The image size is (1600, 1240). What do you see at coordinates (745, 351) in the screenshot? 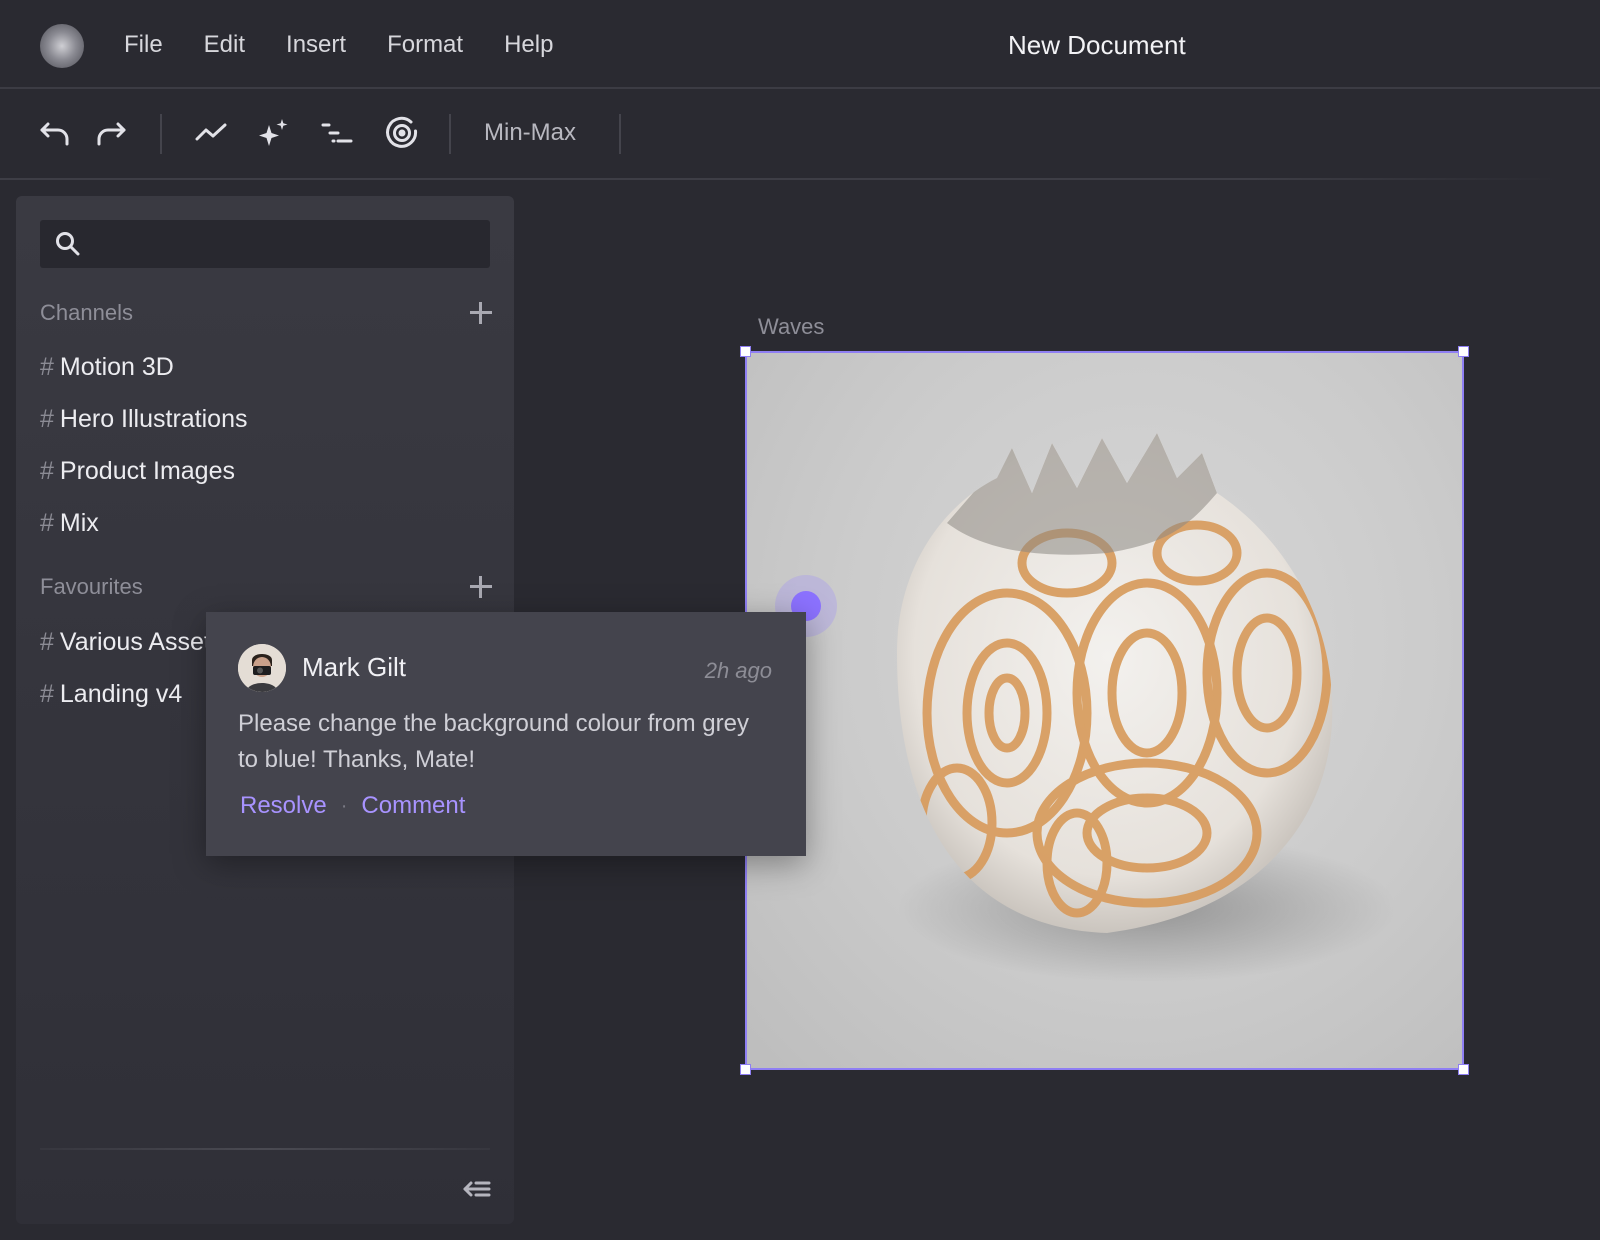
I see `resize-handle-top-left` at bounding box center [745, 351].